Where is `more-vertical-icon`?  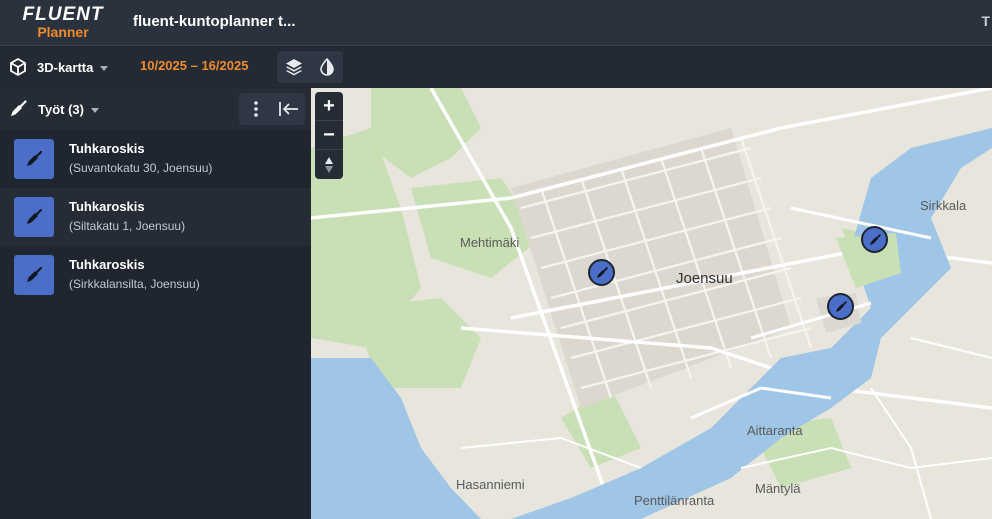
more-vertical-icon is located at coordinates (255, 109).